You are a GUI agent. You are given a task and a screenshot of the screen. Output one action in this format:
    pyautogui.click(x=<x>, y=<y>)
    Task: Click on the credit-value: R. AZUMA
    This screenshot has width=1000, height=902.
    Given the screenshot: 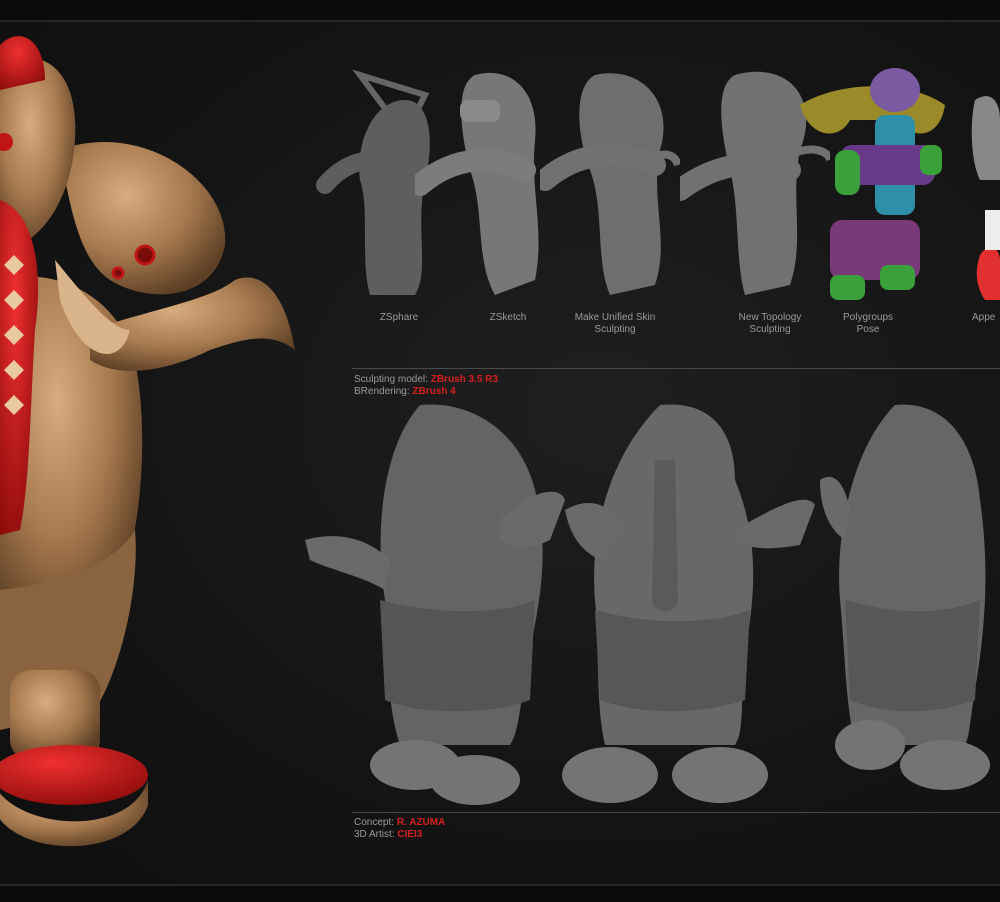 What is the action you would take?
    pyautogui.click(x=421, y=822)
    